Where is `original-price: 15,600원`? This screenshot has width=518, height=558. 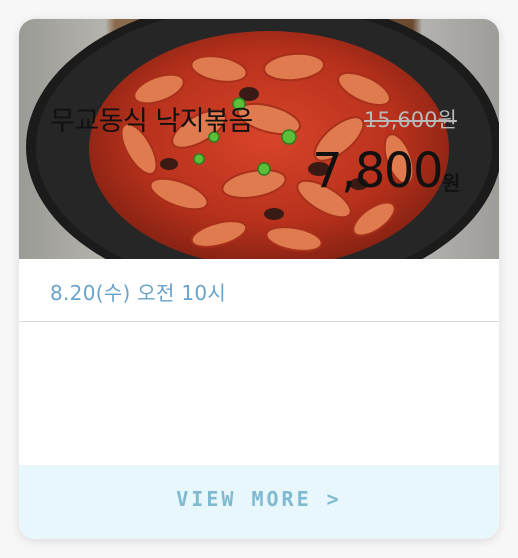
original-price: 15,600원 is located at coordinates (410, 120).